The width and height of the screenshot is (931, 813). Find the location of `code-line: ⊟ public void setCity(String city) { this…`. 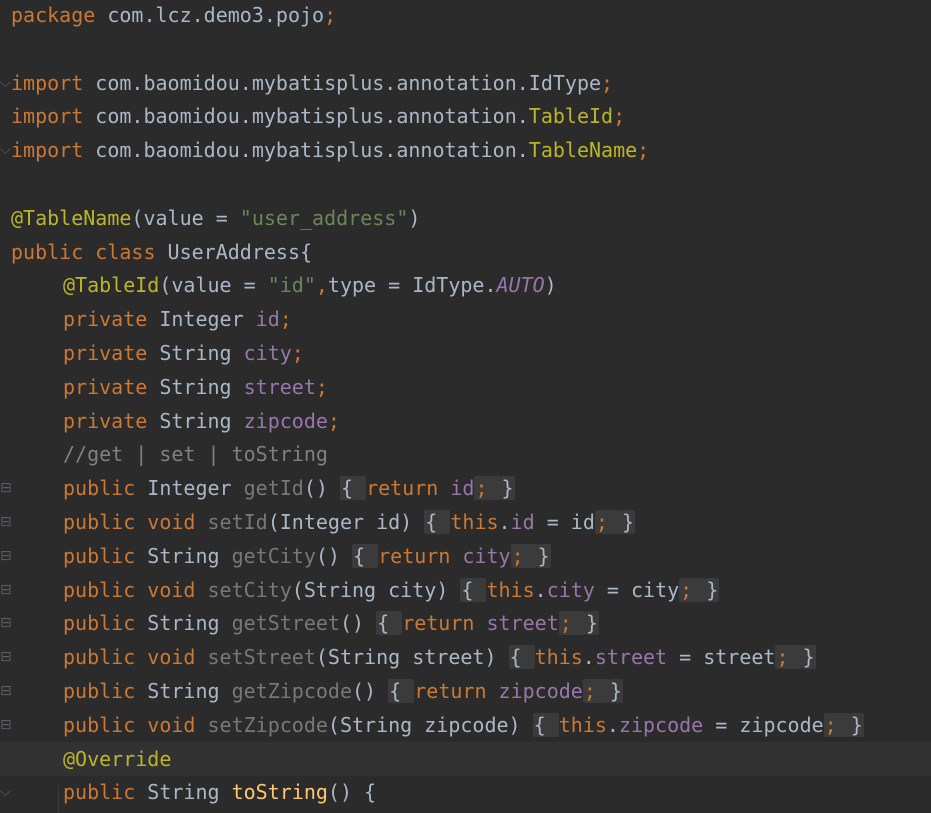

code-line: ⊟ public void setCity(String city) { this… is located at coordinates (465, 590).